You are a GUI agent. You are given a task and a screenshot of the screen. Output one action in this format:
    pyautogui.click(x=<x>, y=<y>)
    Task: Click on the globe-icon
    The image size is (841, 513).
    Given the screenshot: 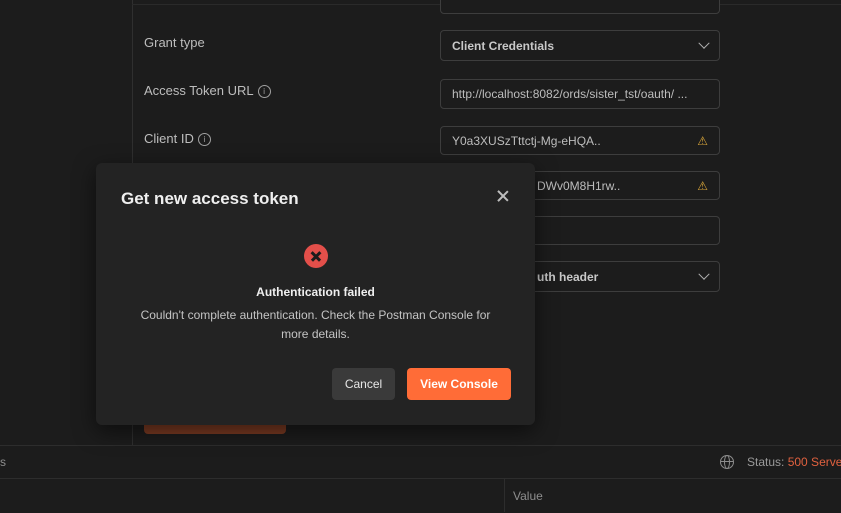 What is the action you would take?
    pyautogui.click(x=727, y=462)
    